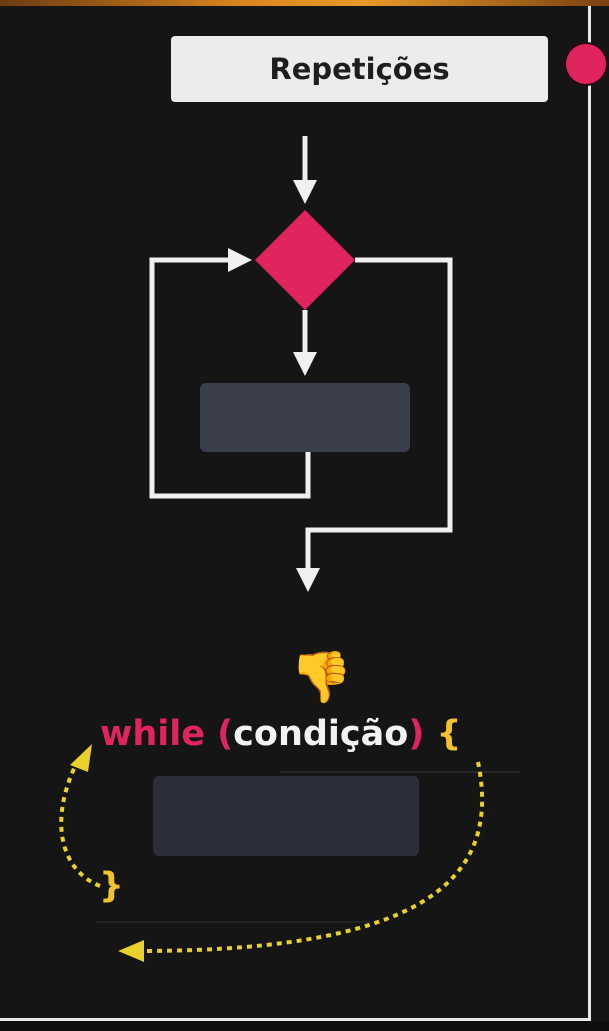 This screenshot has width=609, height=1031. What do you see at coordinates (111, 886) in the screenshot?
I see `close-brace: }` at bounding box center [111, 886].